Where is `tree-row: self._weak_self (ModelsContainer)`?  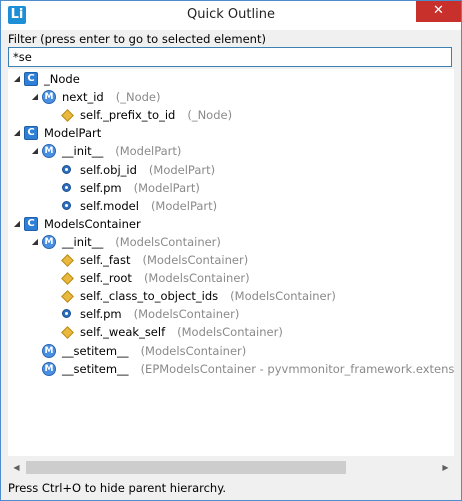 tree-row: self._weak_self (ModelsContainer) is located at coordinates (231, 332).